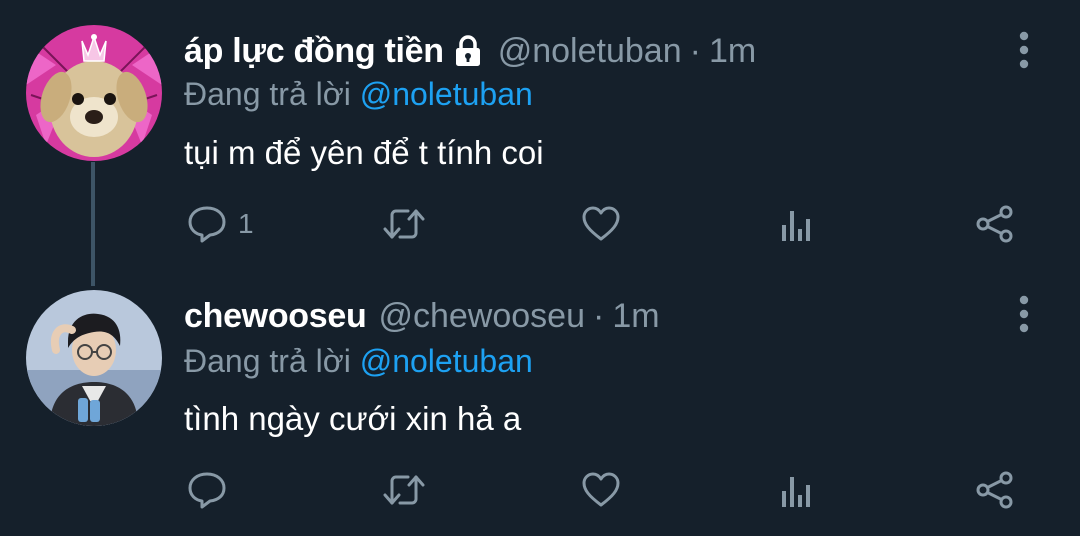 The image size is (1080, 536). I want to click on display-name: chewooseu, so click(275, 316).